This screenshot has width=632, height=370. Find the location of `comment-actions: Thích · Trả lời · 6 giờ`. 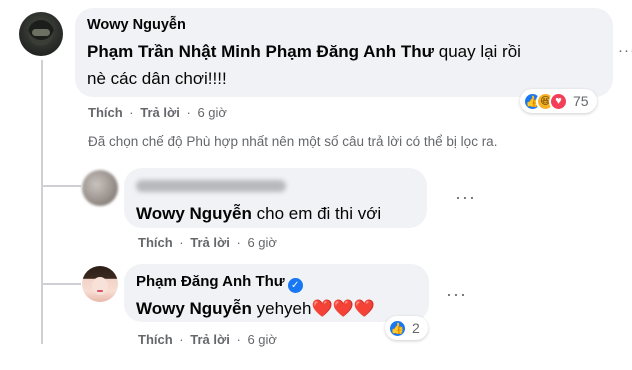

comment-actions: Thích · Trả lời · 6 giờ is located at coordinates (157, 112).